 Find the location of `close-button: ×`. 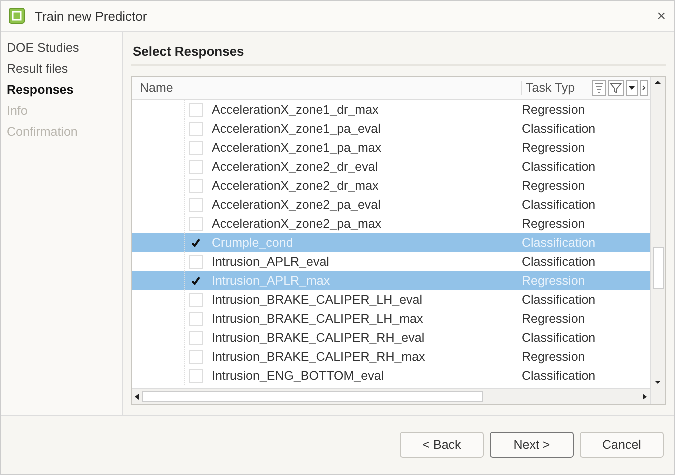

close-button: × is located at coordinates (661, 16).